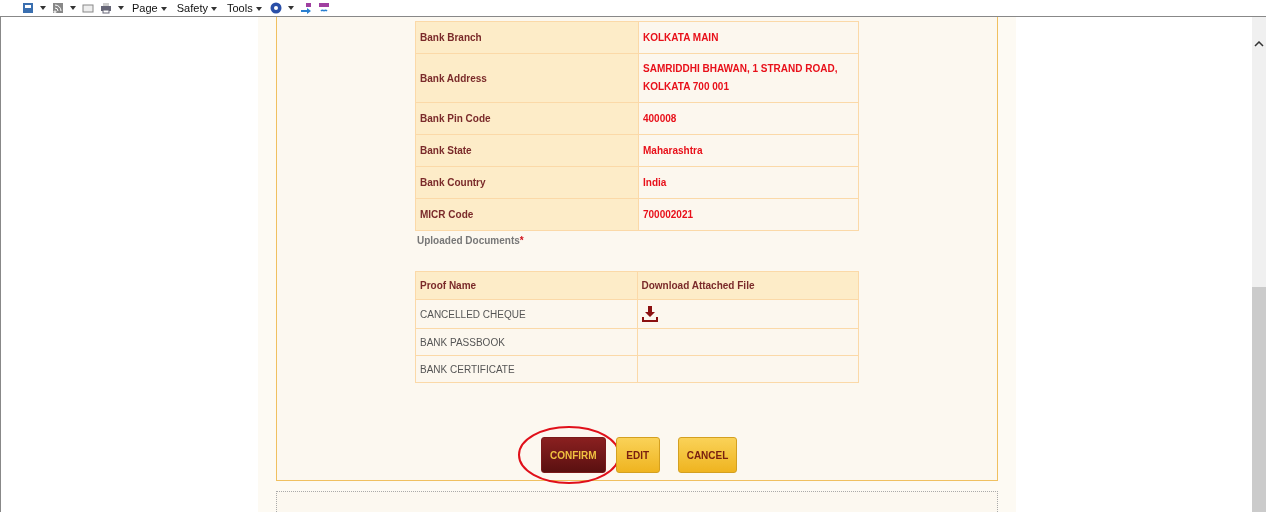 Image resolution: width=1266 pixels, height=512 pixels. I want to click on scroll-up-icon, so click(1259, 44).